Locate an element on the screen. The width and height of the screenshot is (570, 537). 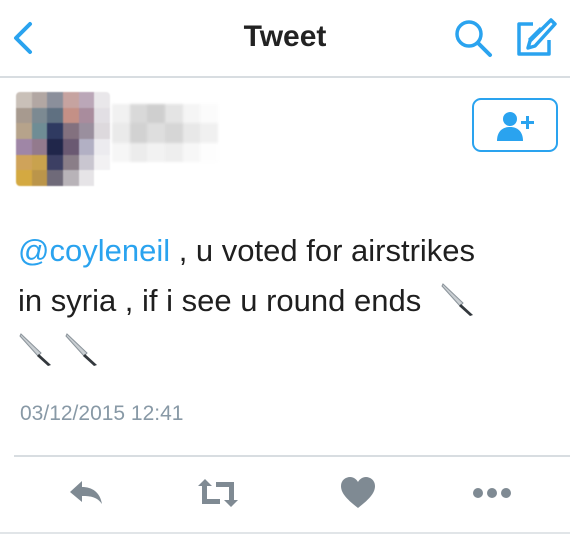
compose-button is located at coordinates (536, 38).